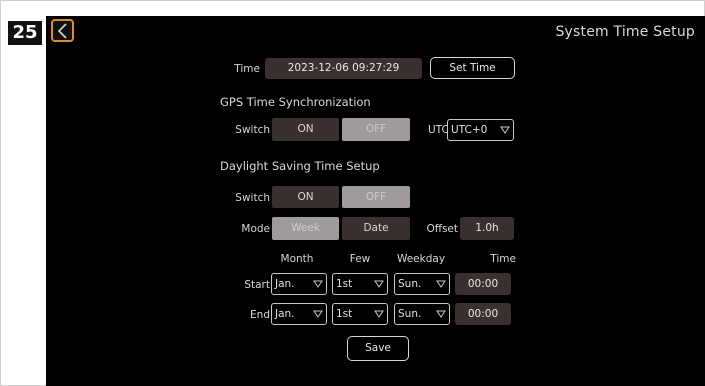 The height and width of the screenshot is (386, 705). What do you see at coordinates (376, 197) in the screenshot?
I see `dst-switch-off-button: OFF` at bounding box center [376, 197].